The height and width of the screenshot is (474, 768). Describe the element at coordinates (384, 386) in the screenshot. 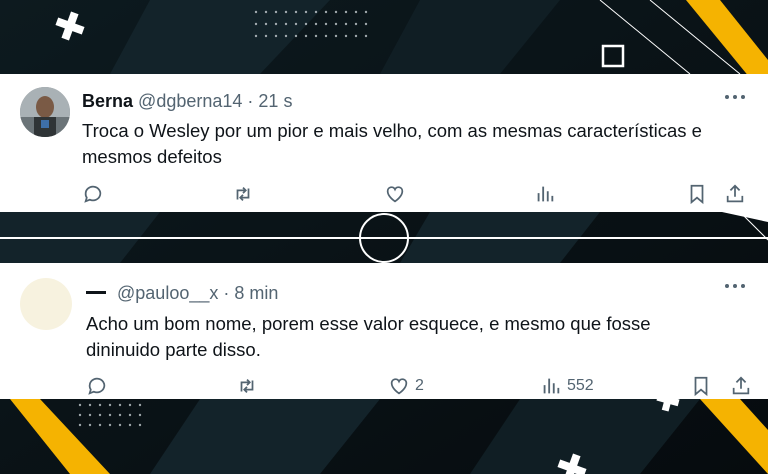

I see `tweet-actions: 2 552` at that location.